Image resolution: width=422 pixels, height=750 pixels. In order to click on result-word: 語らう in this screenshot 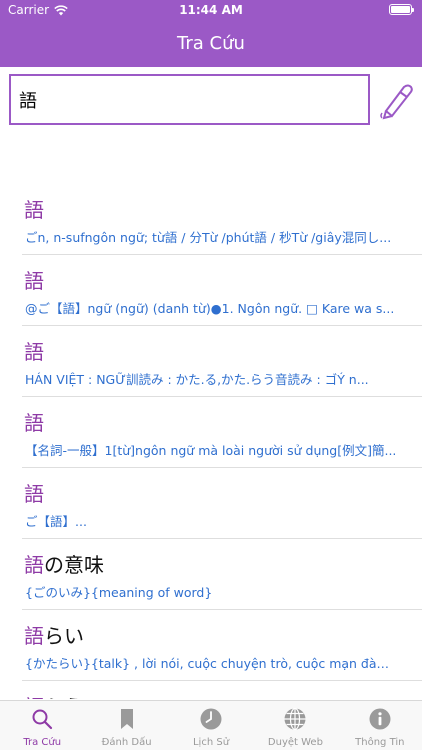, I will do `click(54, 695)`.